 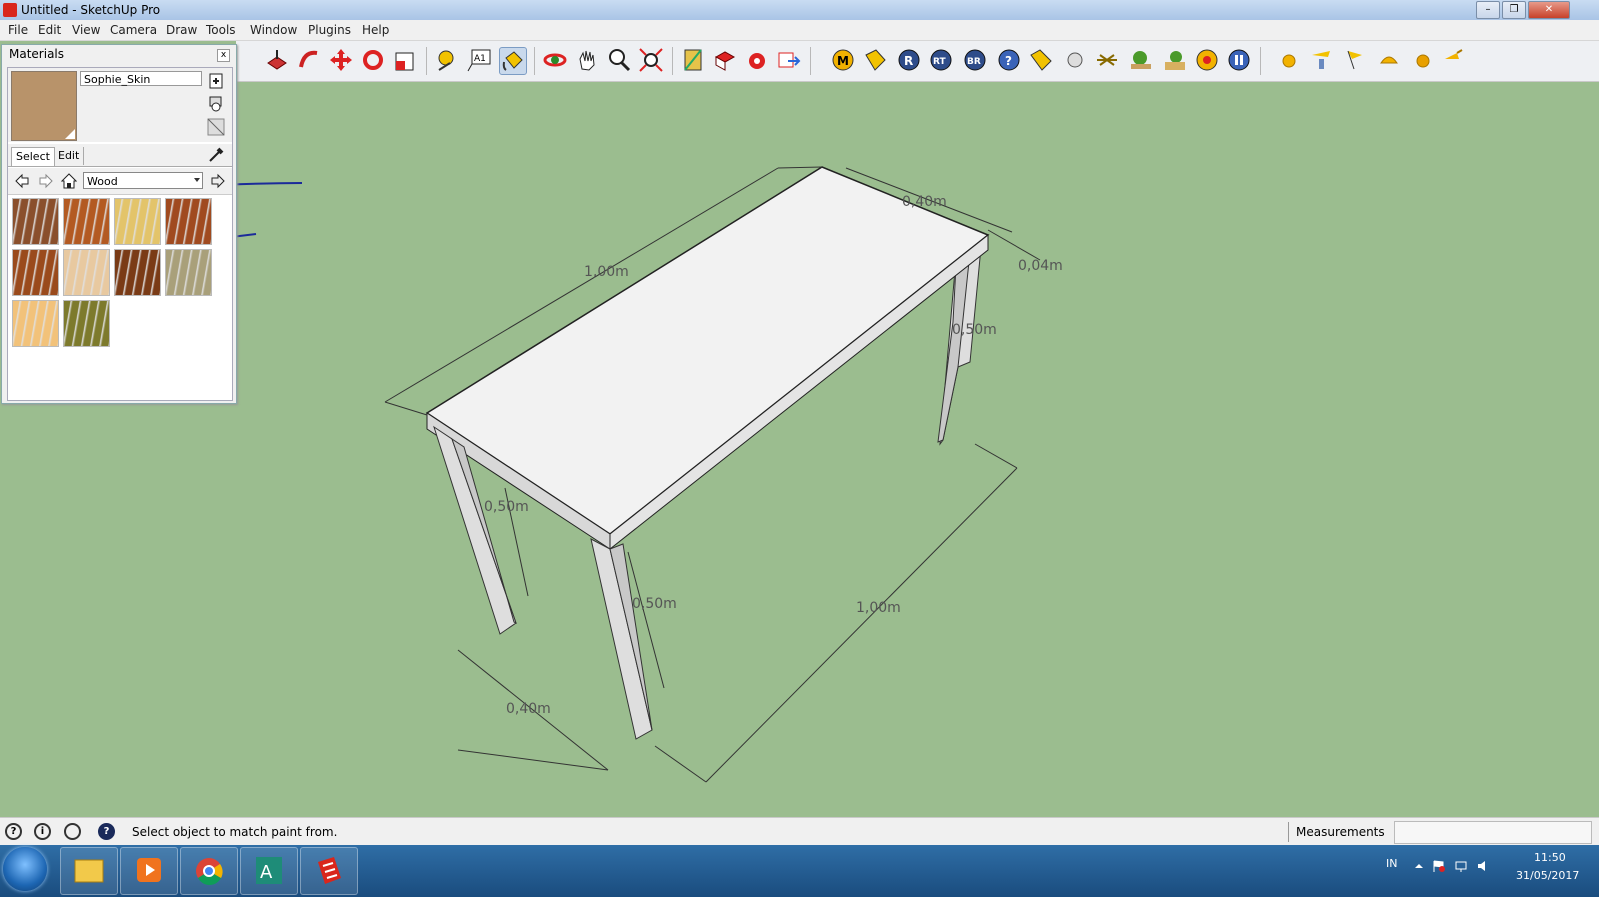 I want to click on plugin-sphere-icon, so click(x=1075, y=60).